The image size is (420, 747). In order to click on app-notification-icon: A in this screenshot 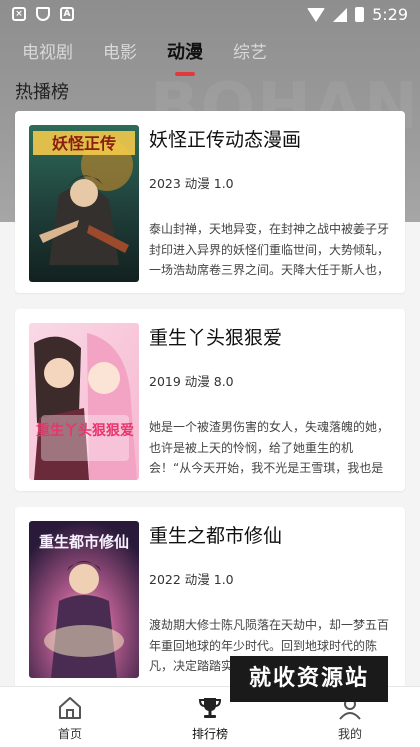, I will do `click(67, 14)`.